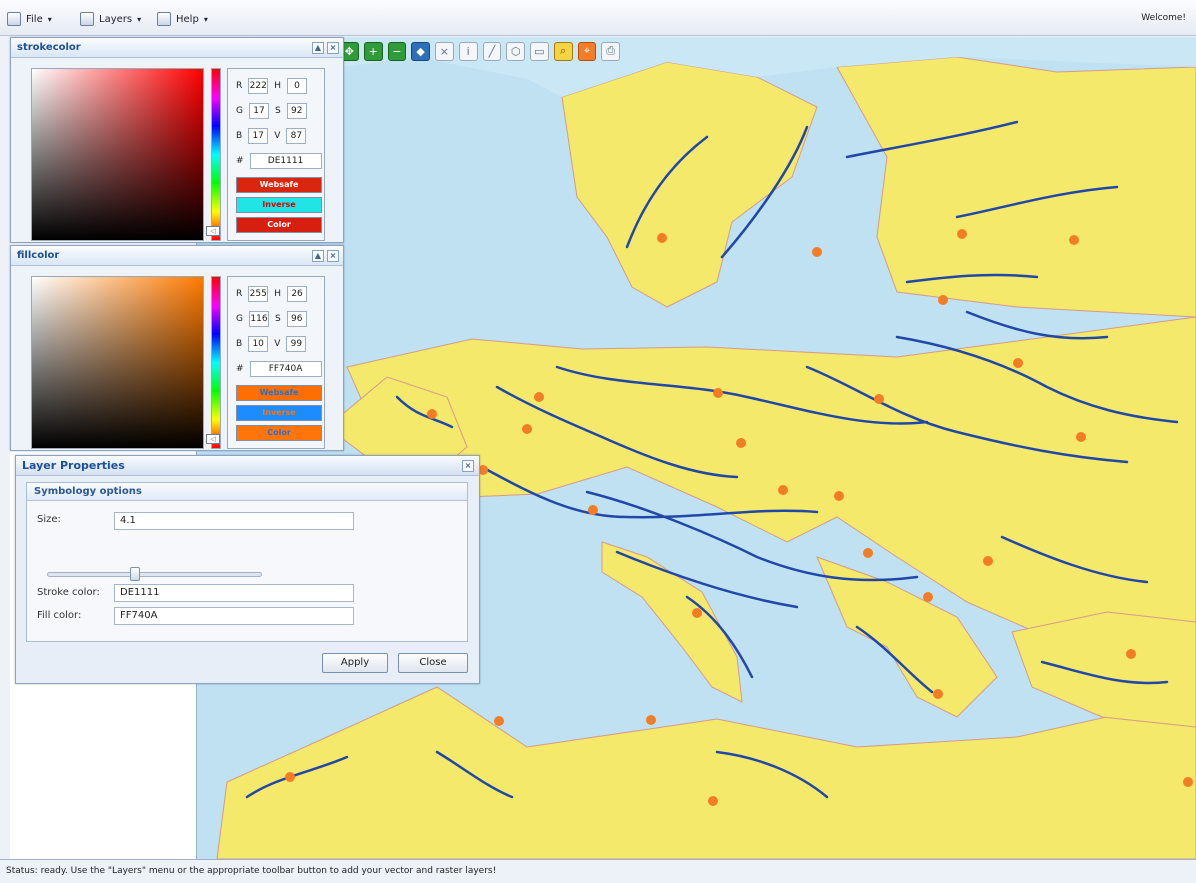 The width and height of the screenshot is (1196, 883). Describe the element at coordinates (258, 294) in the screenshot. I see `r-field: 255` at that location.